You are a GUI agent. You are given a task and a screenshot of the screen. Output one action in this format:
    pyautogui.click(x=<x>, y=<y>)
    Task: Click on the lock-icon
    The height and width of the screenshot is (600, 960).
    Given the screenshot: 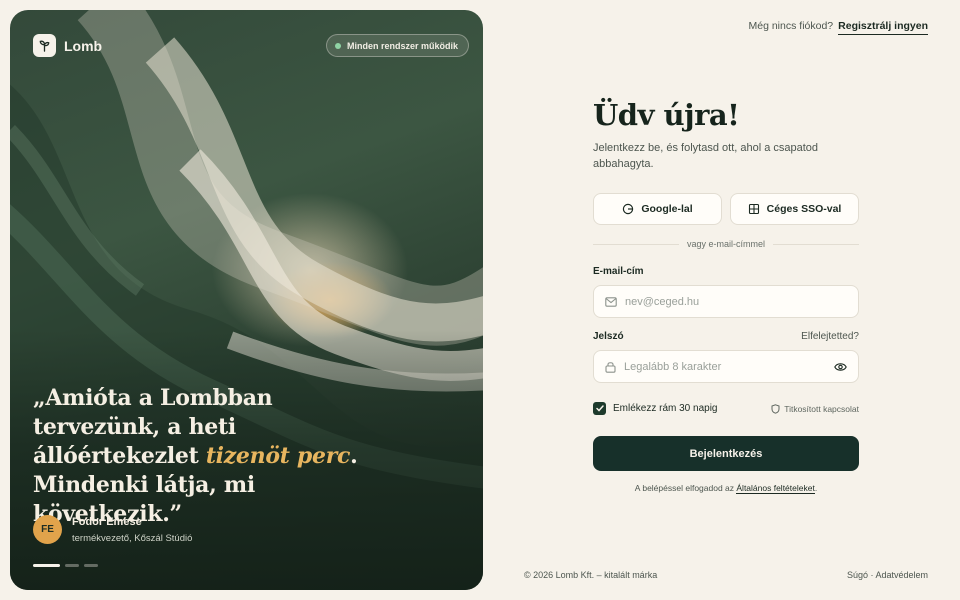 What is the action you would take?
    pyautogui.click(x=610, y=367)
    